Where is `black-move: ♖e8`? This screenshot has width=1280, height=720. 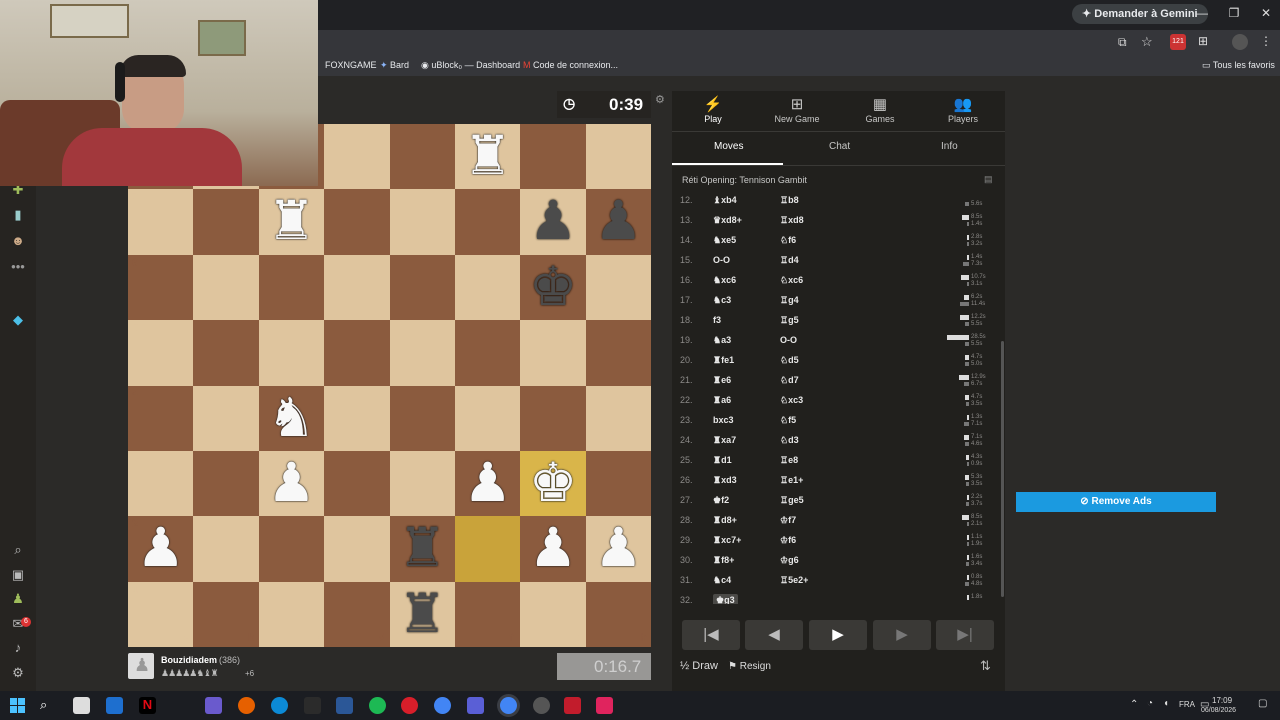 black-move: ♖e8 is located at coordinates (789, 460).